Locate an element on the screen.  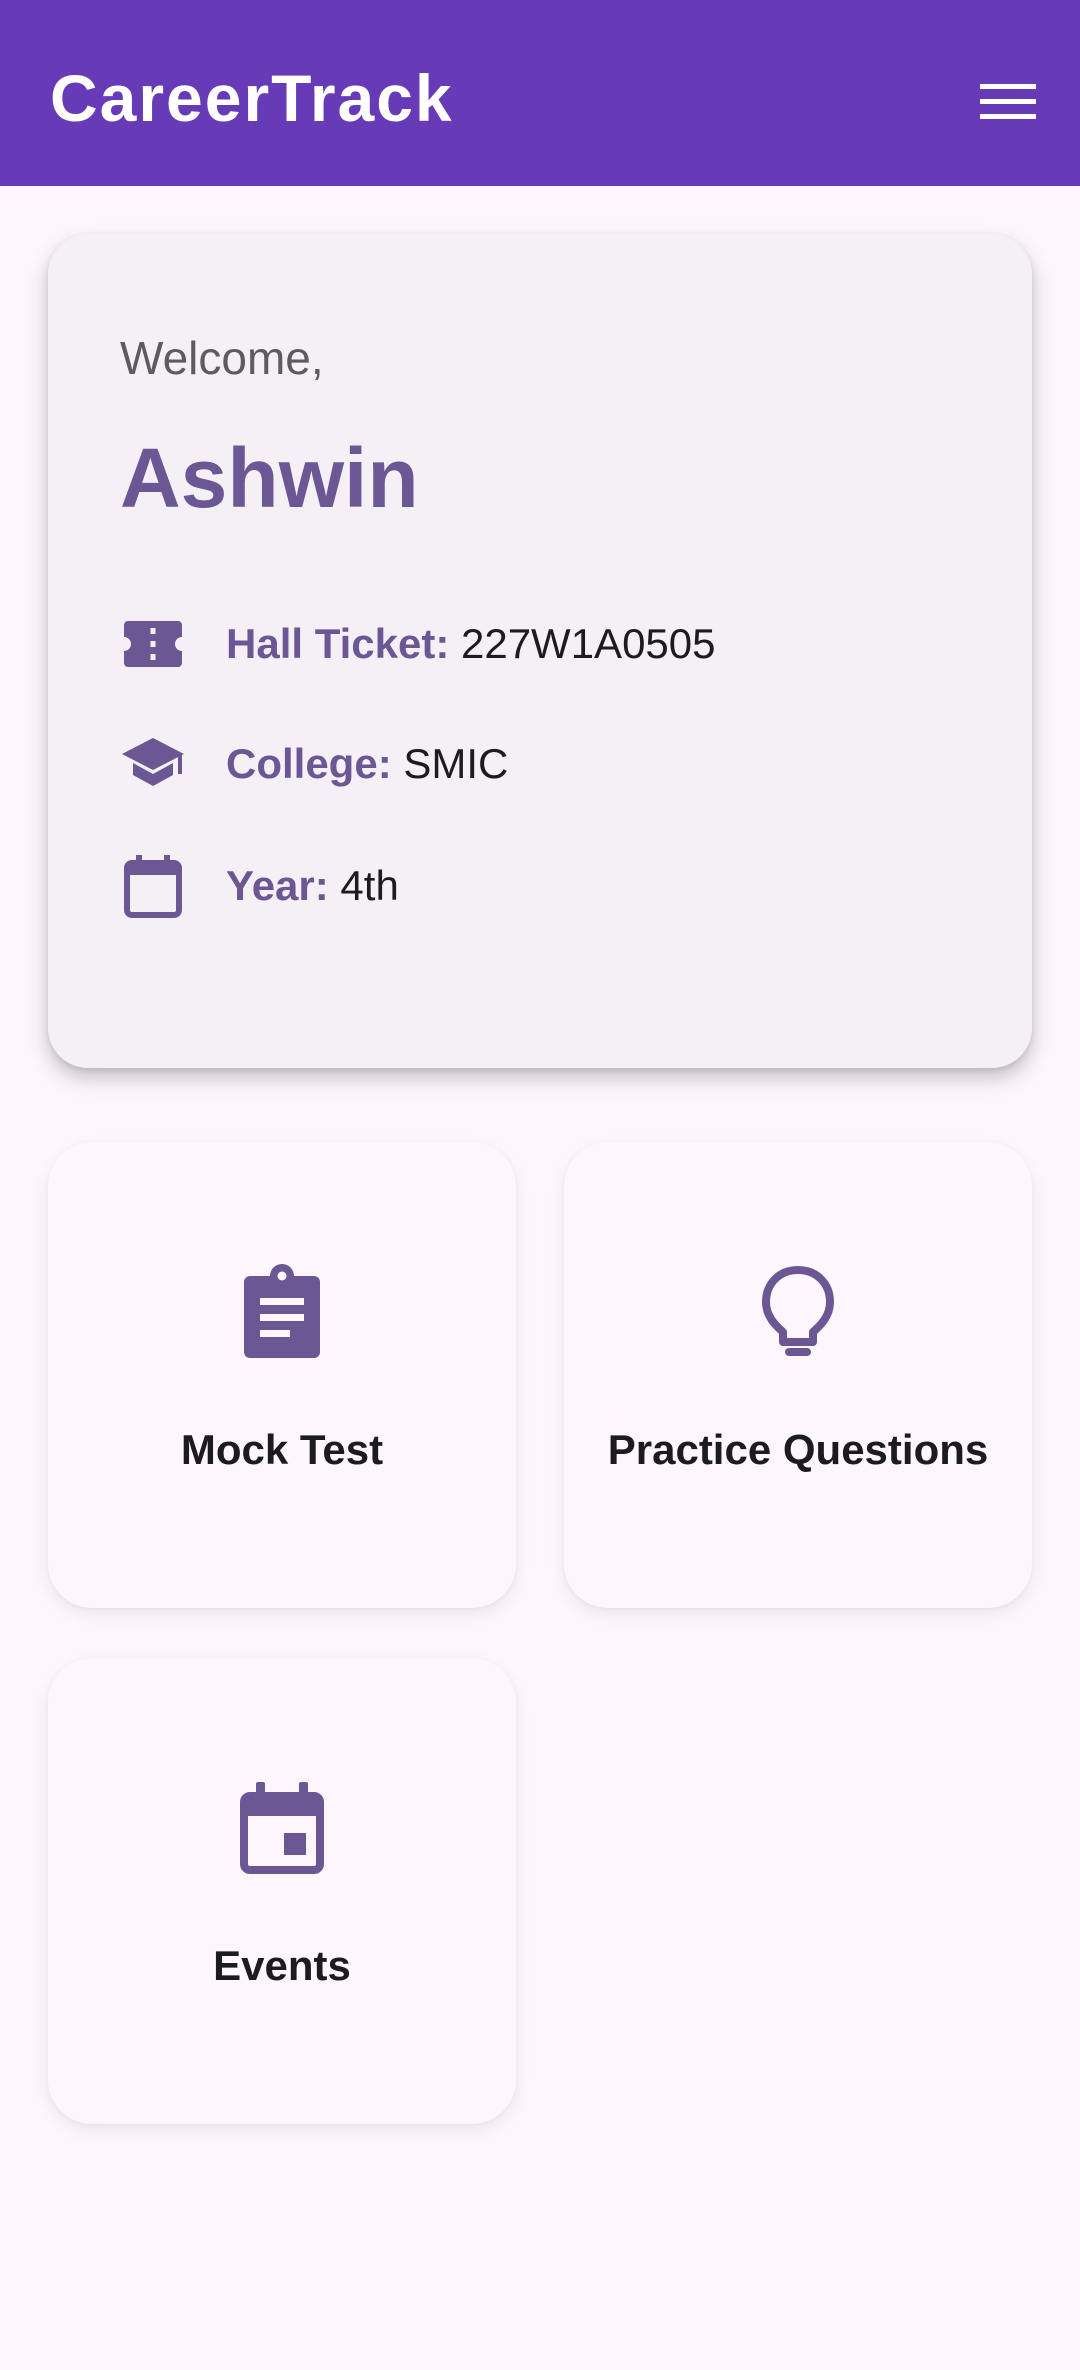
year-row: Year: 4th is located at coordinates (259, 886).